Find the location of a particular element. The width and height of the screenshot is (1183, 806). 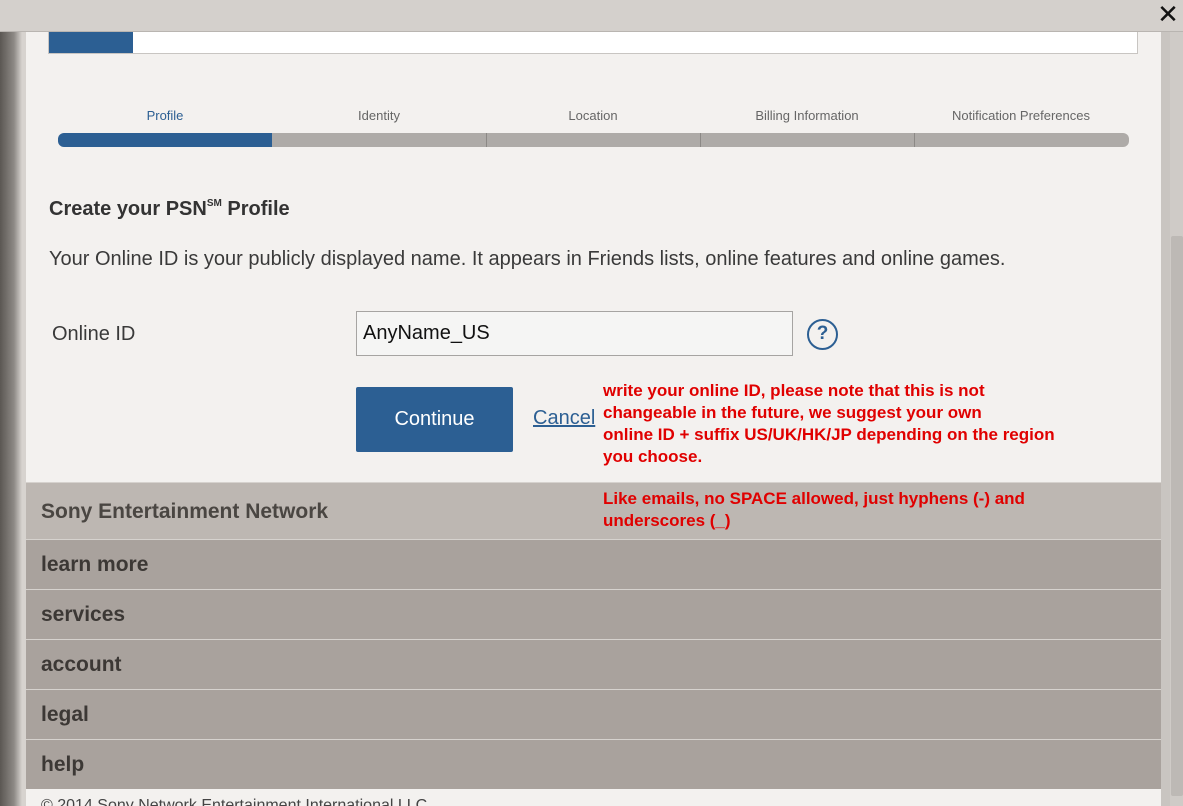

cancel-link: Cancel is located at coordinates (564, 418).